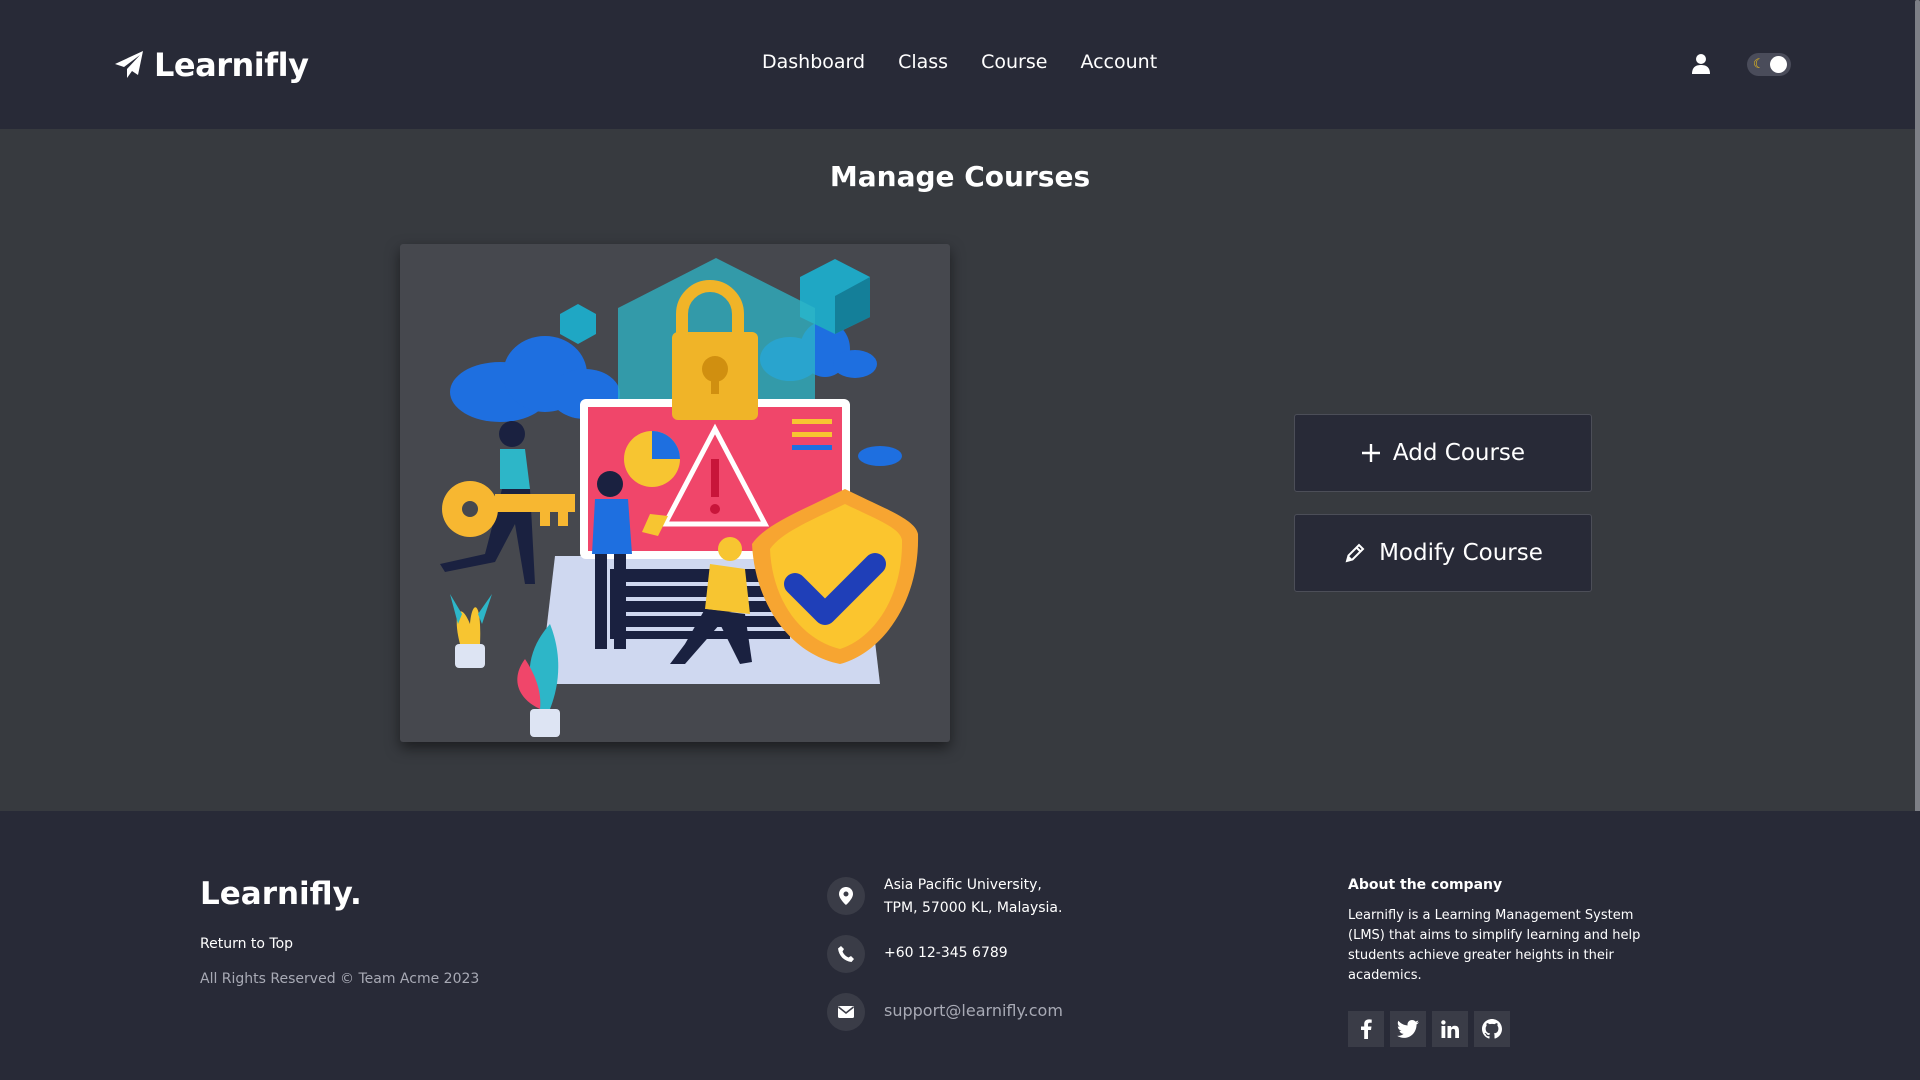  What do you see at coordinates (813, 62) in the screenshot?
I see `nav-dashboard: Dashboard` at bounding box center [813, 62].